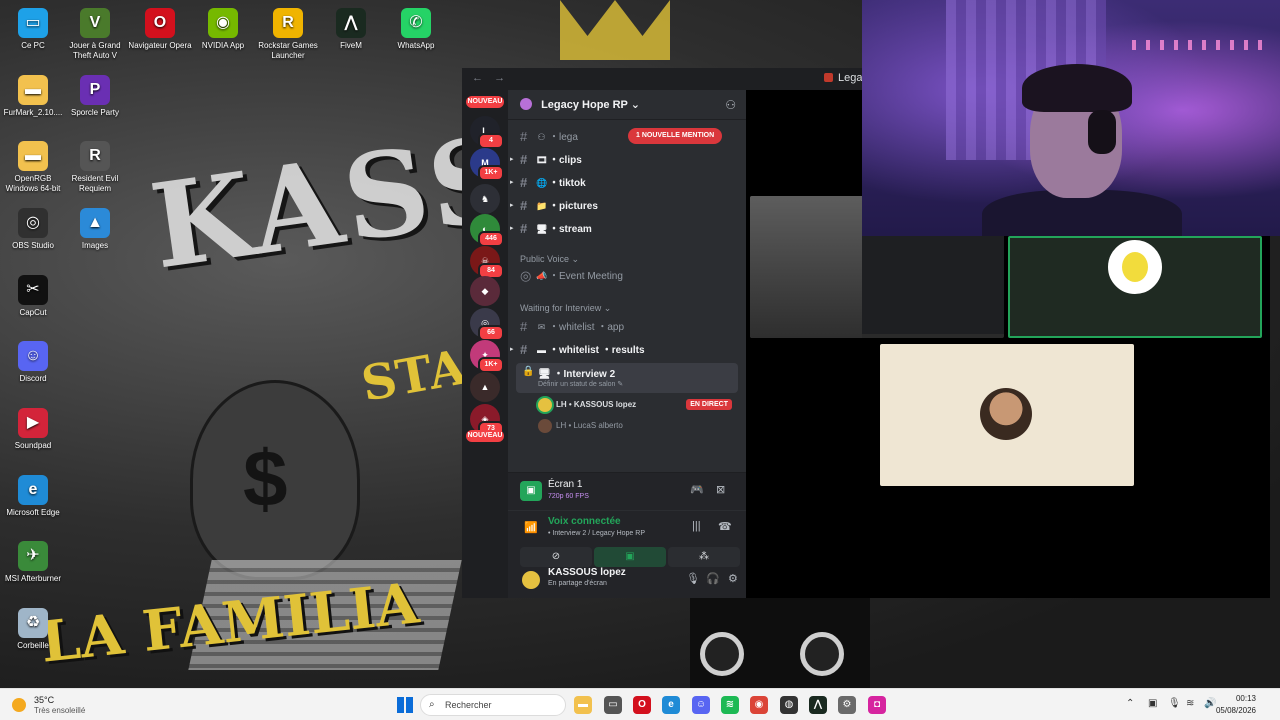  I want to click on desktop-icon: ◉ NVIDIA App, so click(223, 29).